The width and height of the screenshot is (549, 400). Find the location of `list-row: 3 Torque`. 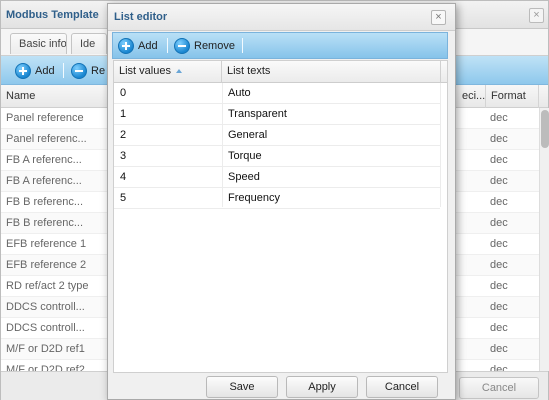

list-row: 3 Torque is located at coordinates (277, 156).